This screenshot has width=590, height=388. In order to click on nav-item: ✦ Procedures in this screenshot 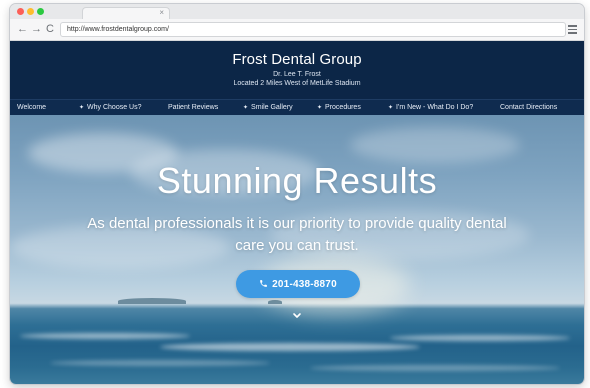, I will do `click(339, 108)`.